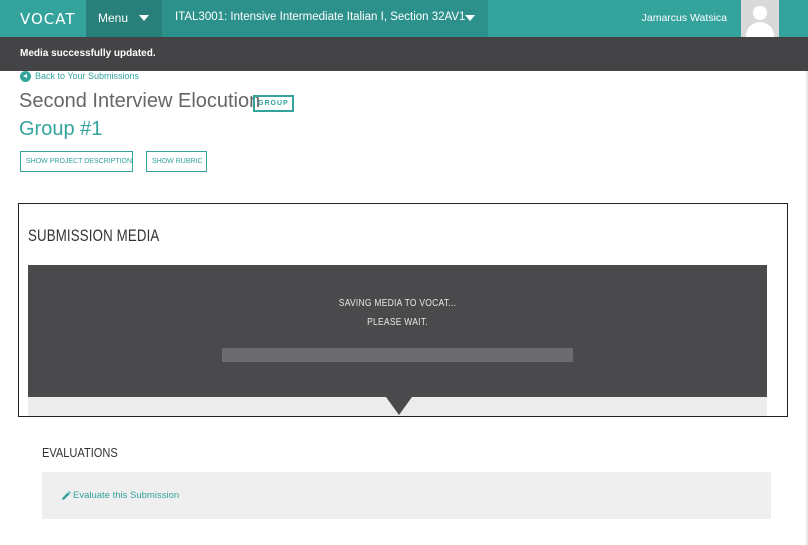  What do you see at coordinates (48, 19) in the screenshot?
I see `vocat-logo: VOCAT` at bounding box center [48, 19].